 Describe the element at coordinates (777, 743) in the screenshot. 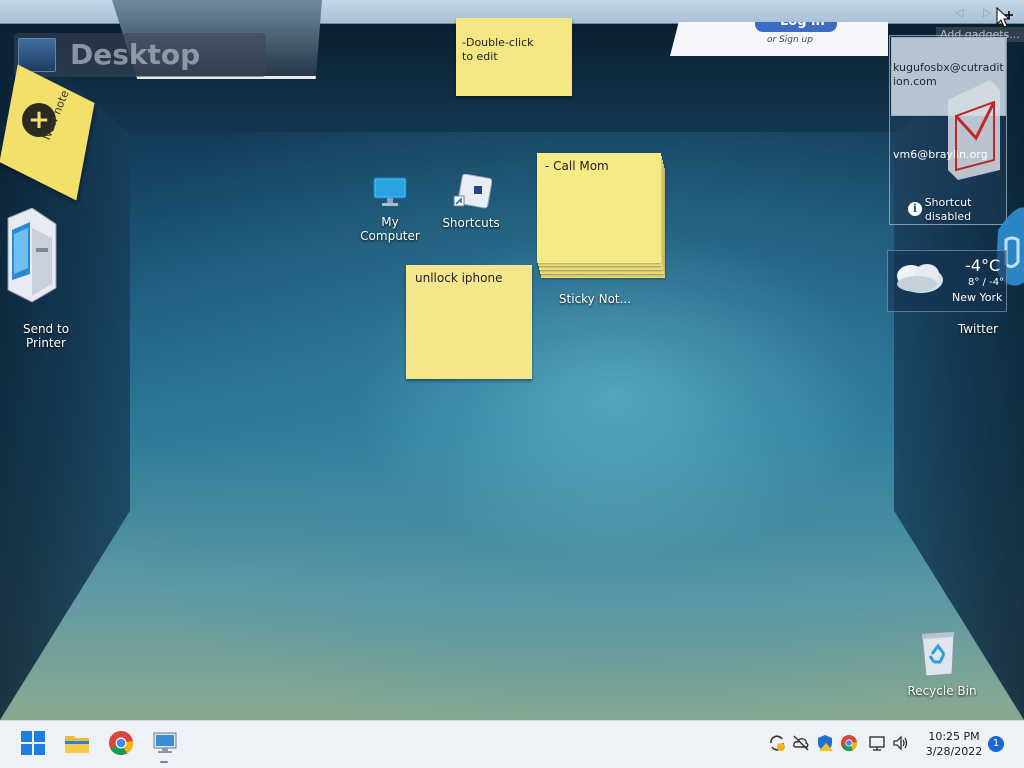

I see `sync-icon` at that location.